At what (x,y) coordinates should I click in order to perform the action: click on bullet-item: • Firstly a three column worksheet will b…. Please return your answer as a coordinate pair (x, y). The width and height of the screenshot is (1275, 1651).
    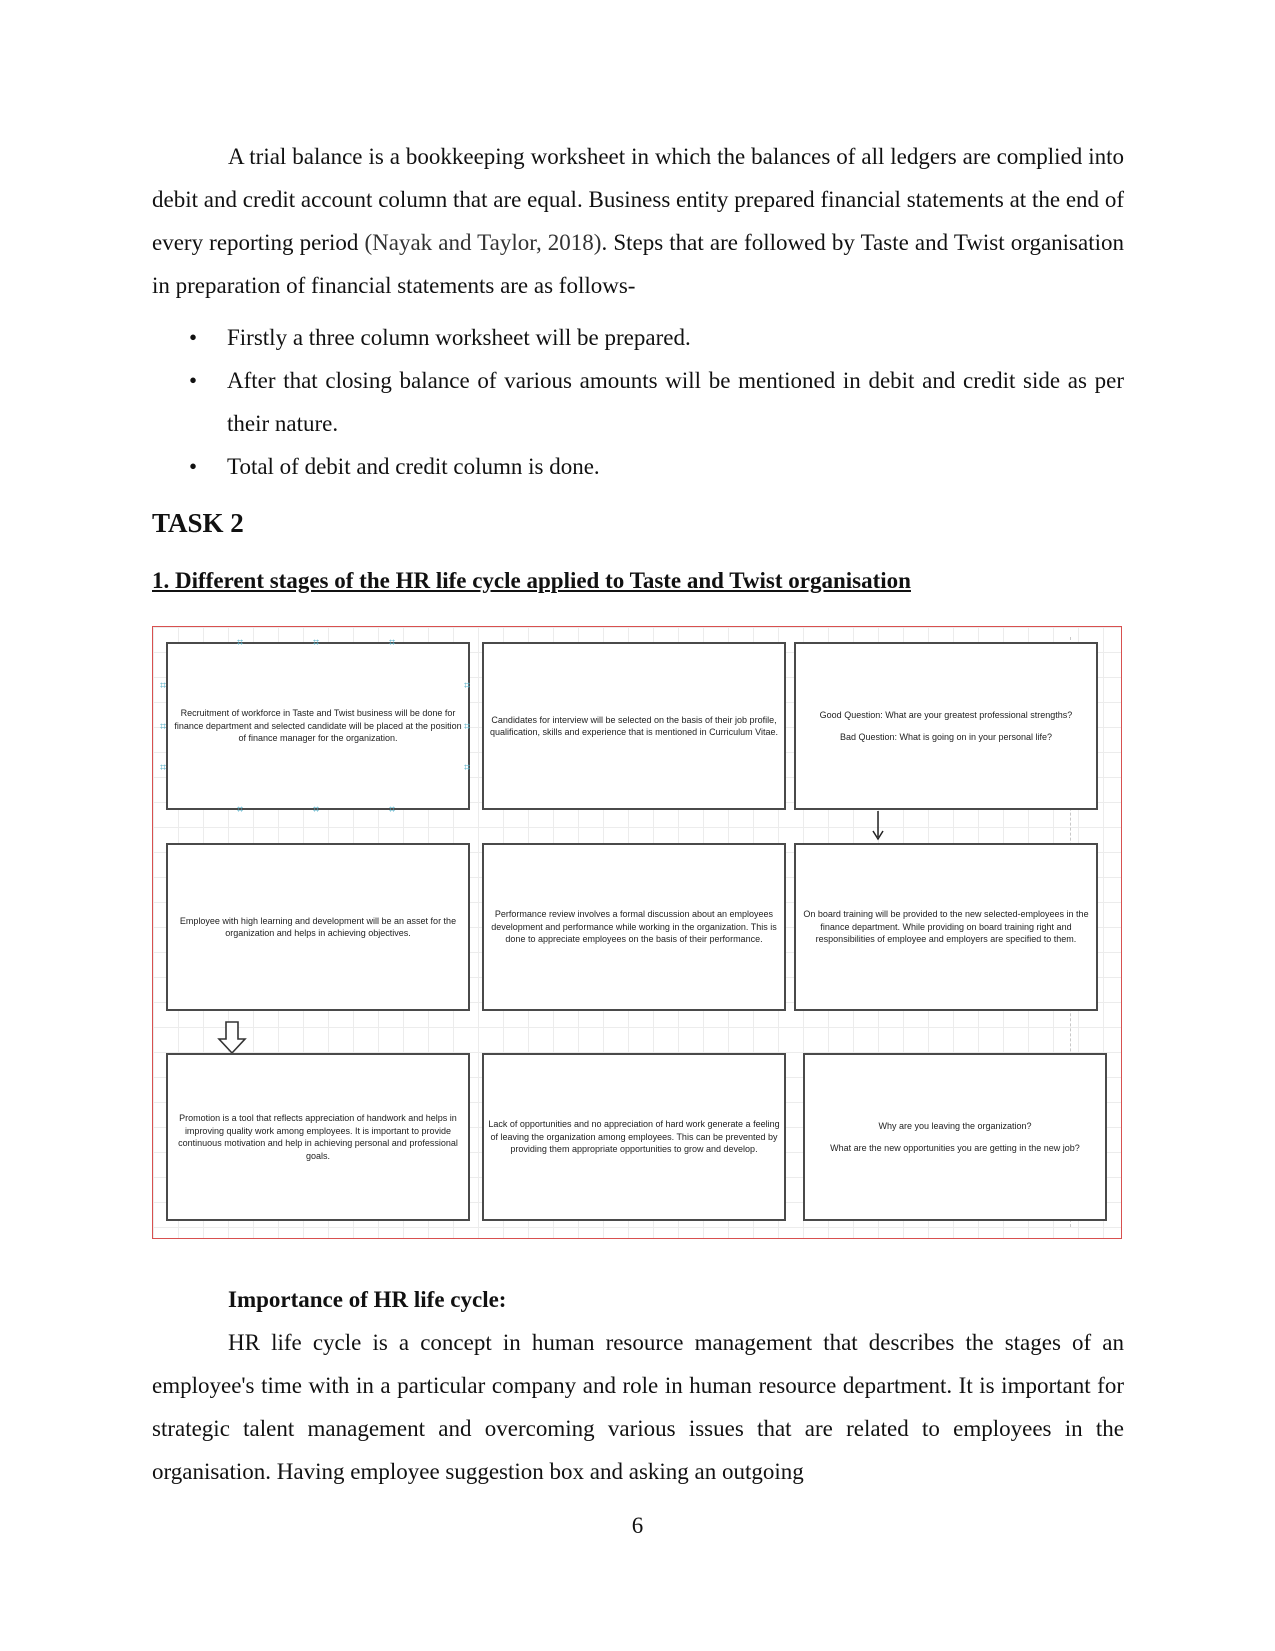
    Looking at the image, I should click on (638, 337).